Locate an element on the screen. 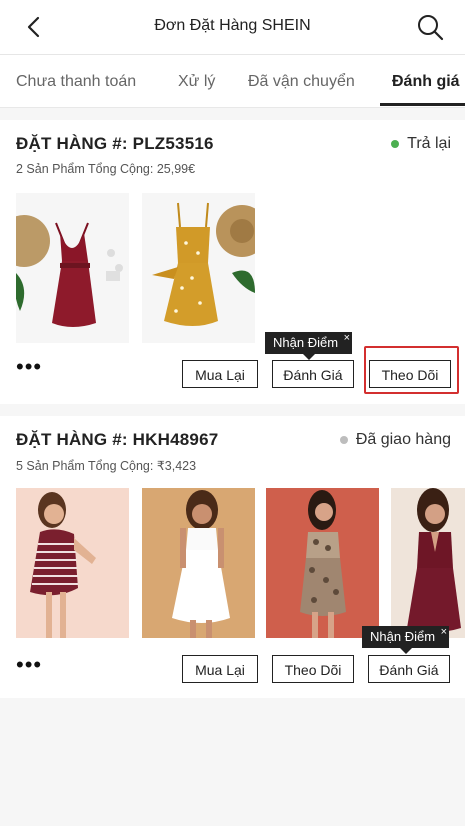 The image size is (465, 826). order-summary: 2 Sản Phẩm Tổng Cộng: 25,99€ is located at coordinates (106, 169).